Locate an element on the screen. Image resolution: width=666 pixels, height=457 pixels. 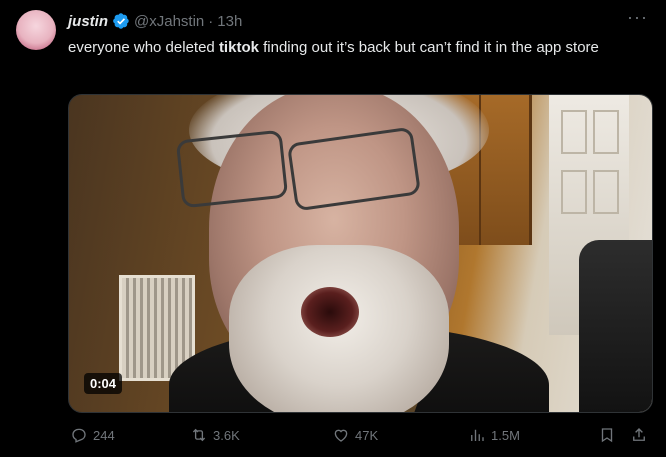
share-button is located at coordinates (639, 435).